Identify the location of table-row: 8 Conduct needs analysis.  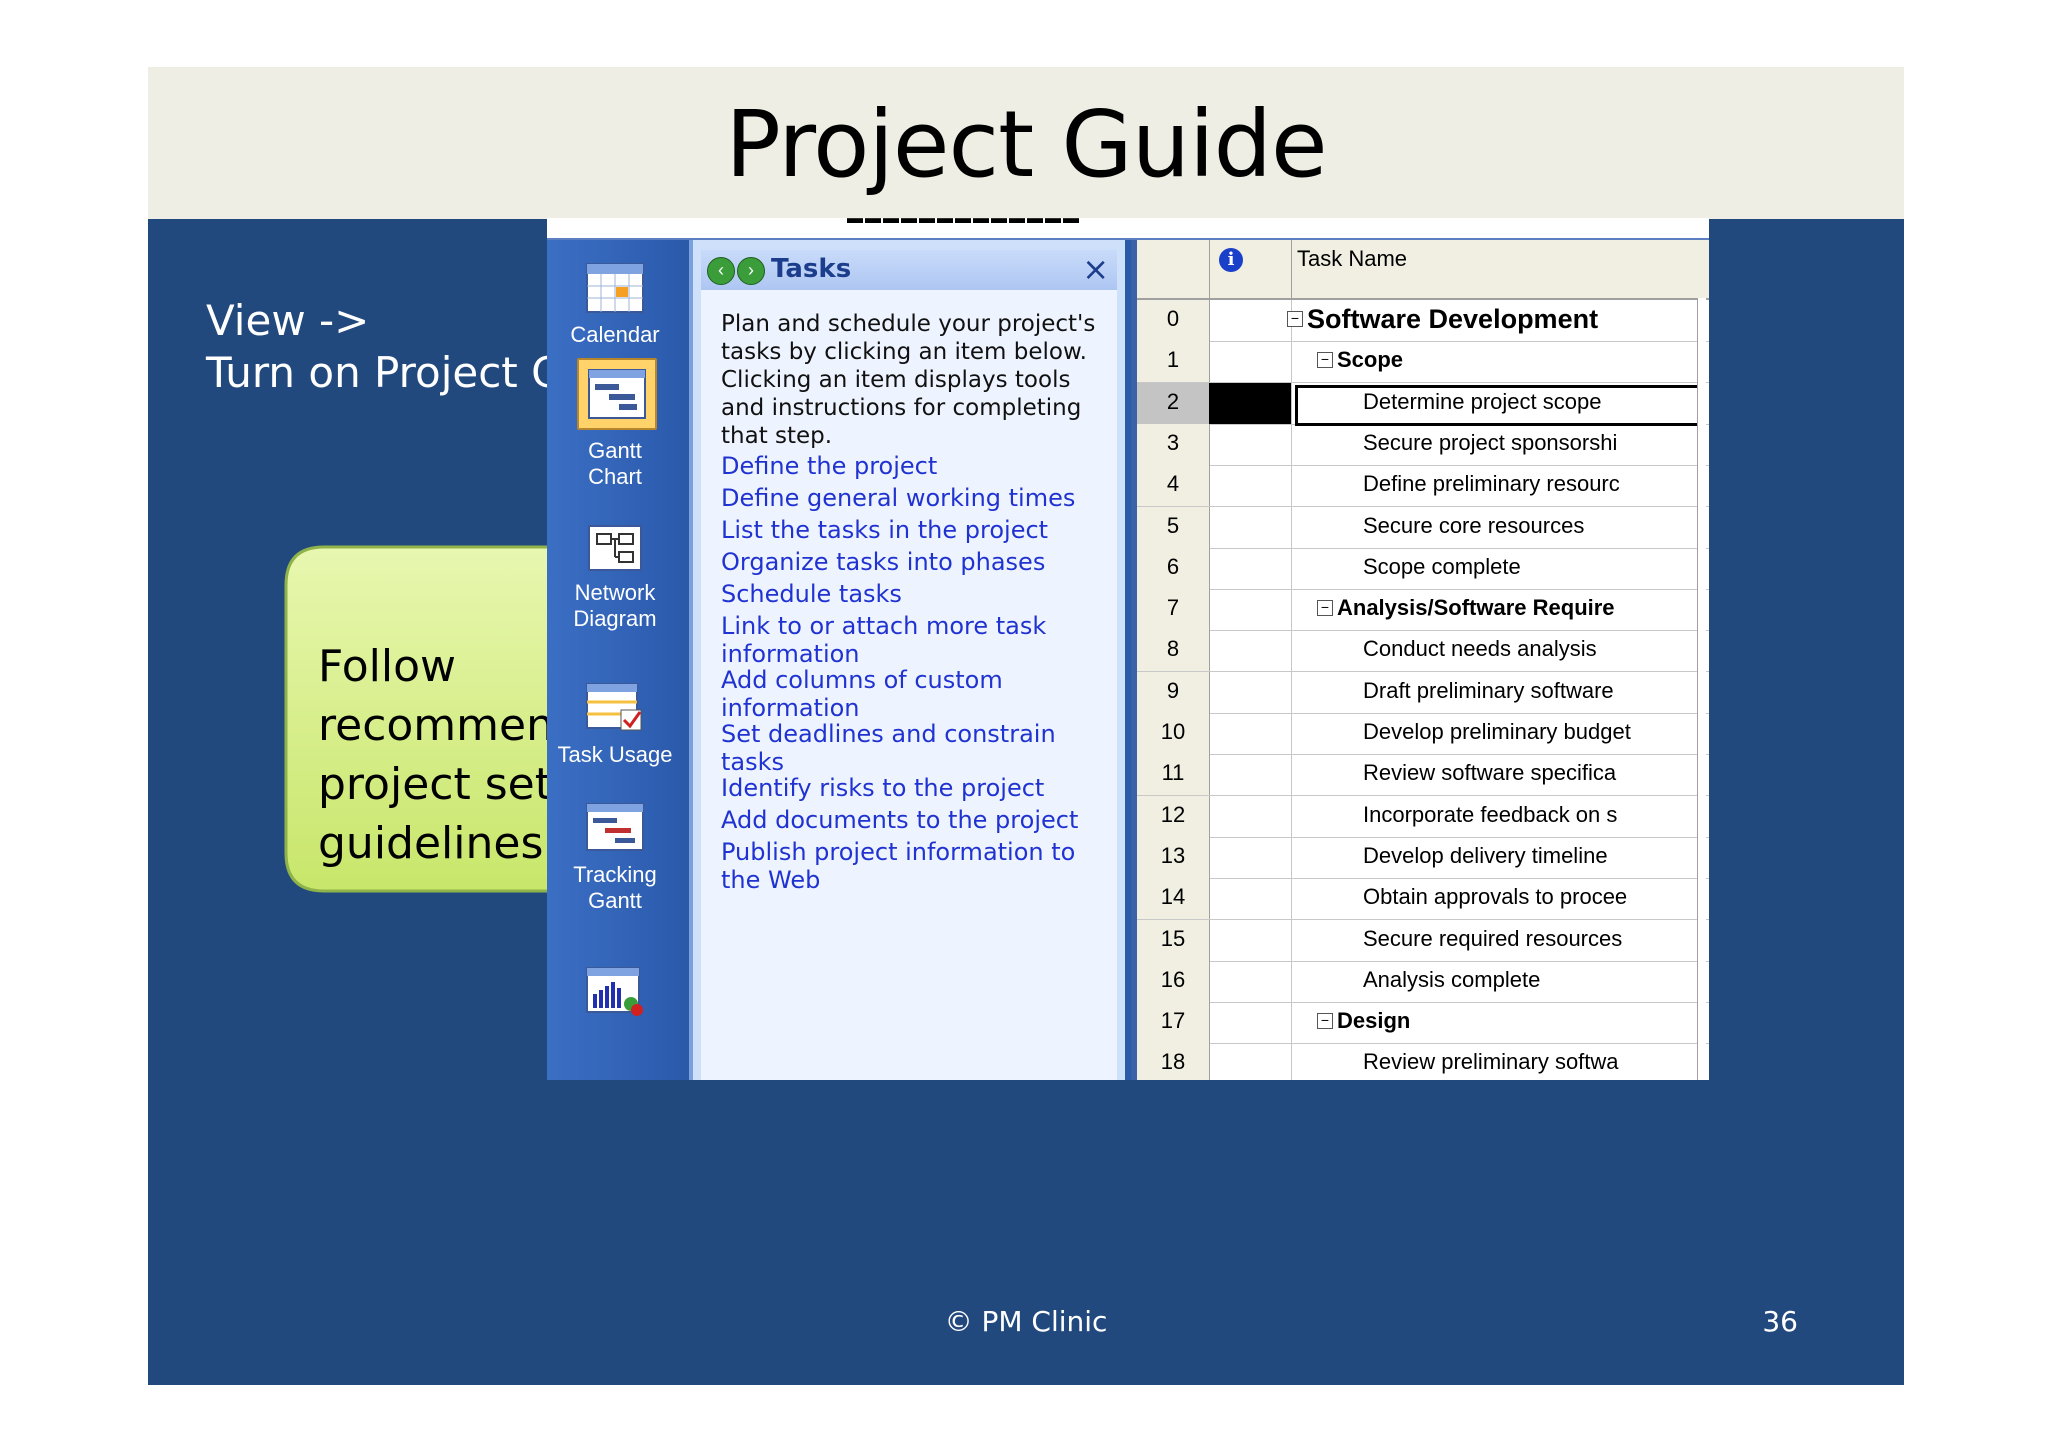
(1423, 651).